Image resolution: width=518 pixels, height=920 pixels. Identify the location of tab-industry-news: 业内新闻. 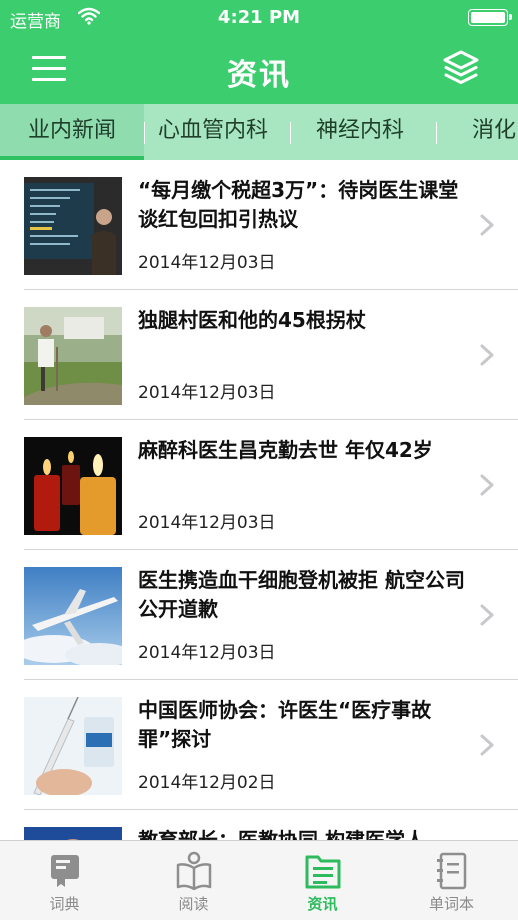
(72, 132).